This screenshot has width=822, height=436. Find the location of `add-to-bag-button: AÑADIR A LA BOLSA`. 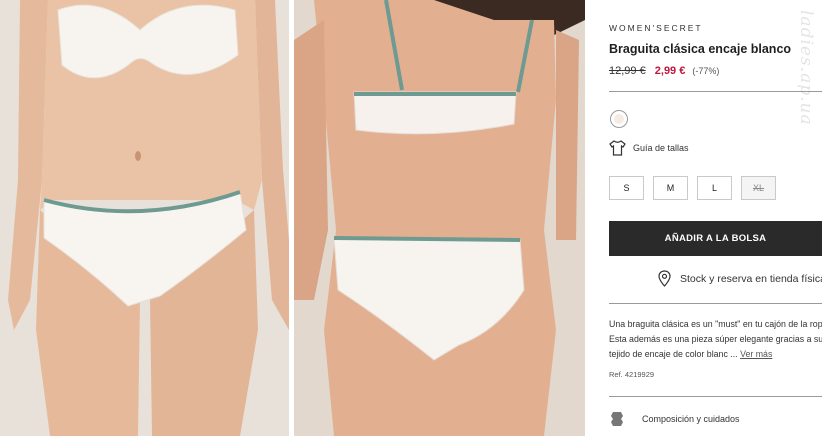

add-to-bag-button: AÑADIR A LA BOLSA is located at coordinates (715, 238).